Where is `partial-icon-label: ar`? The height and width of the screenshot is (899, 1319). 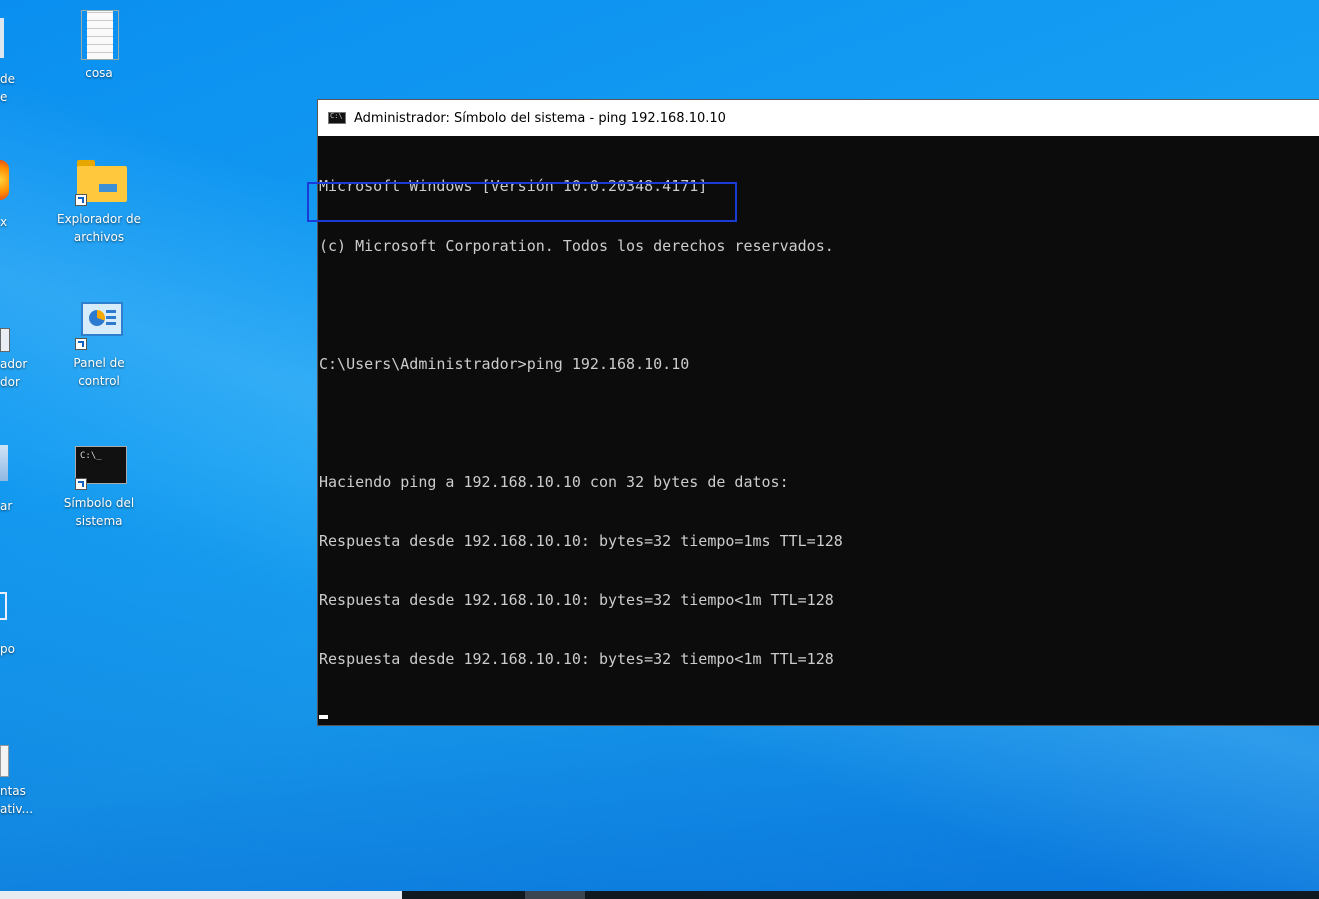
partial-icon-label: ar is located at coordinates (6, 506).